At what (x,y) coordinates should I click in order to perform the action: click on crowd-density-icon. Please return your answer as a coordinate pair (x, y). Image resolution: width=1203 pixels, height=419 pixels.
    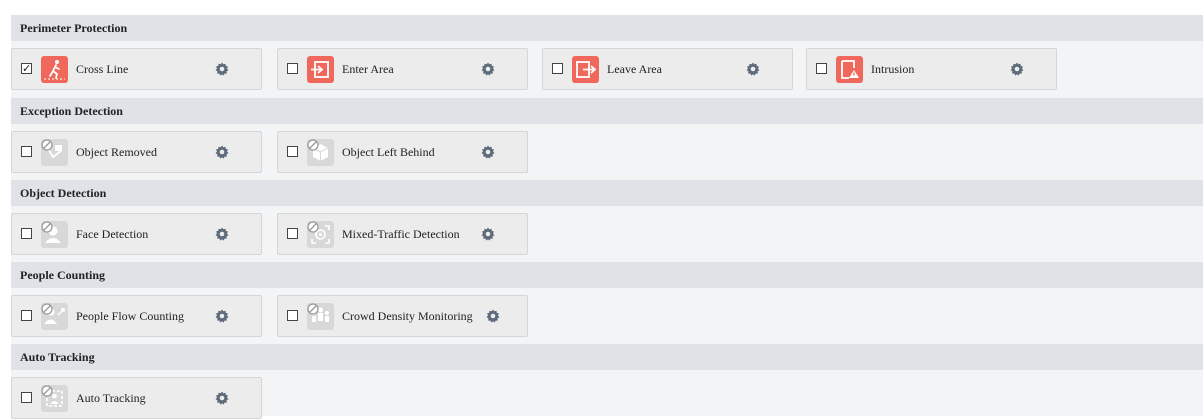
    Looking at the image, I should click on (320, 316).